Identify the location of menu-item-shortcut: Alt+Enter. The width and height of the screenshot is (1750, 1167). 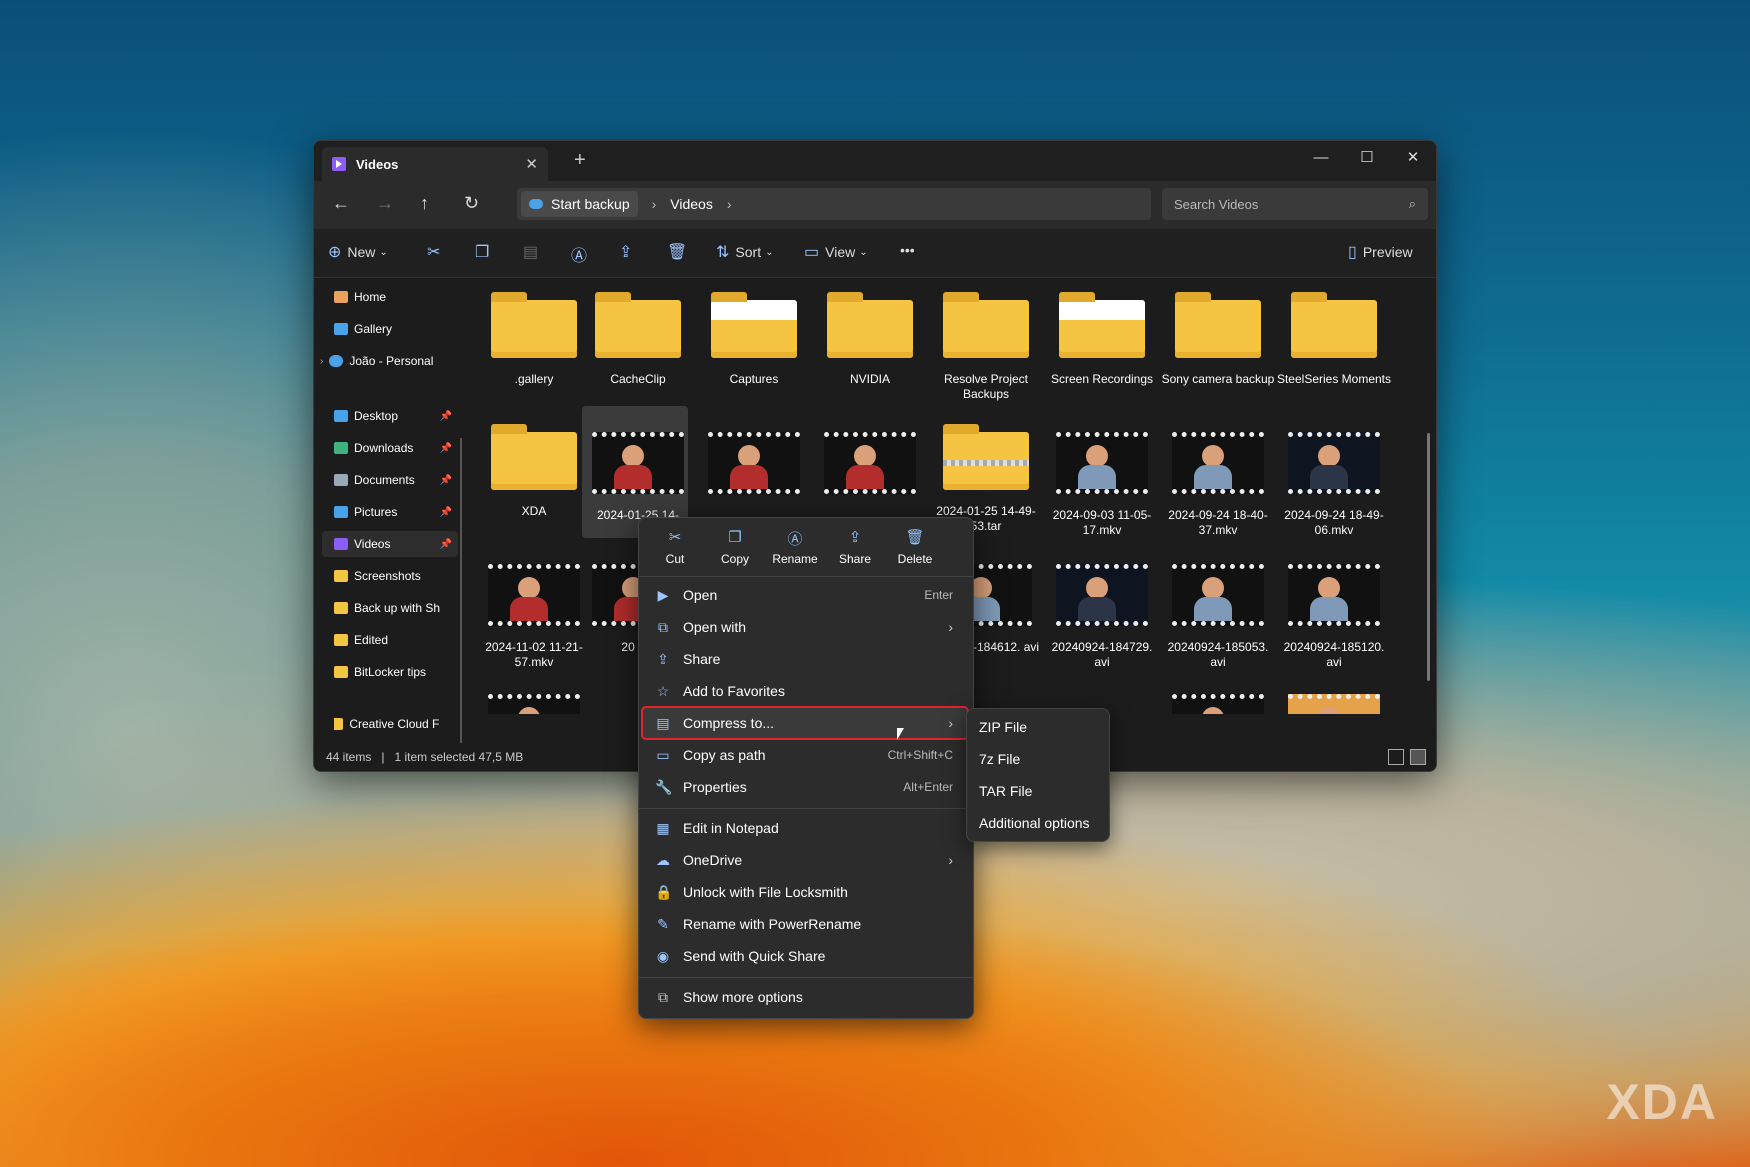
(928, 787).